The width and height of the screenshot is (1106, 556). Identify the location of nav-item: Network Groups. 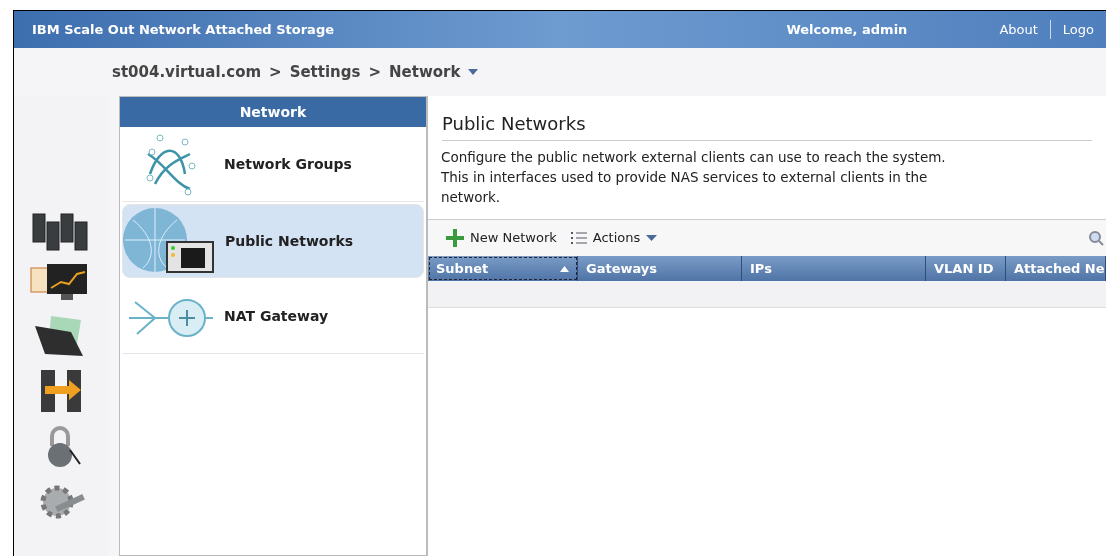
(273, 165).